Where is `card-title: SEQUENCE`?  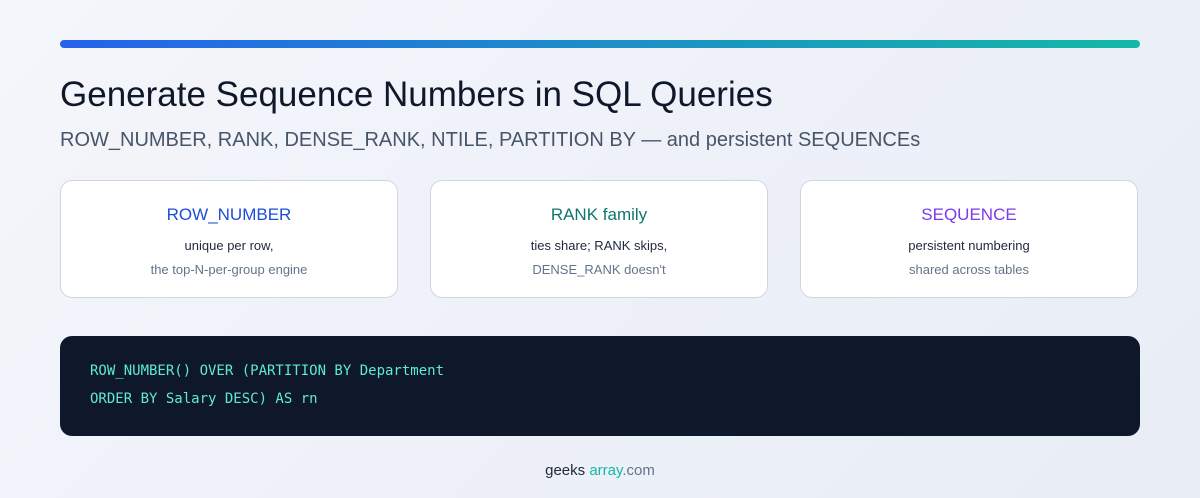
card-title: SEQUENCE is located at coordinates (969, 214).